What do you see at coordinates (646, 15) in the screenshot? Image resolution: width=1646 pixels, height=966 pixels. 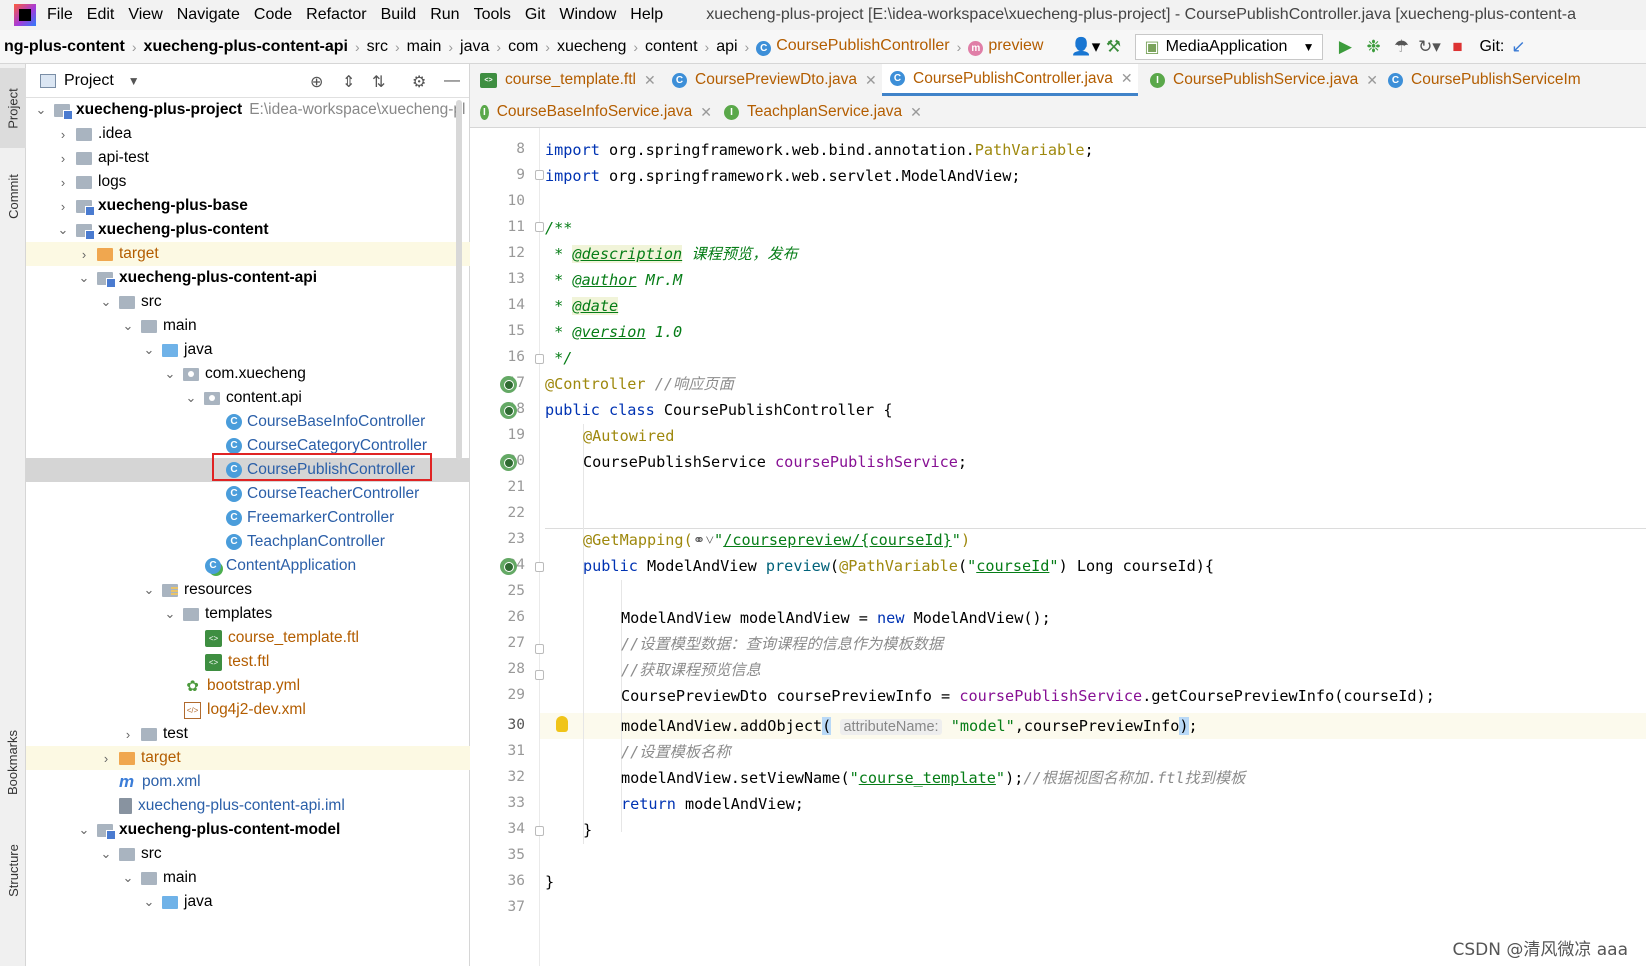 I see `menu-help: Help` at bounding box center [646, 15].